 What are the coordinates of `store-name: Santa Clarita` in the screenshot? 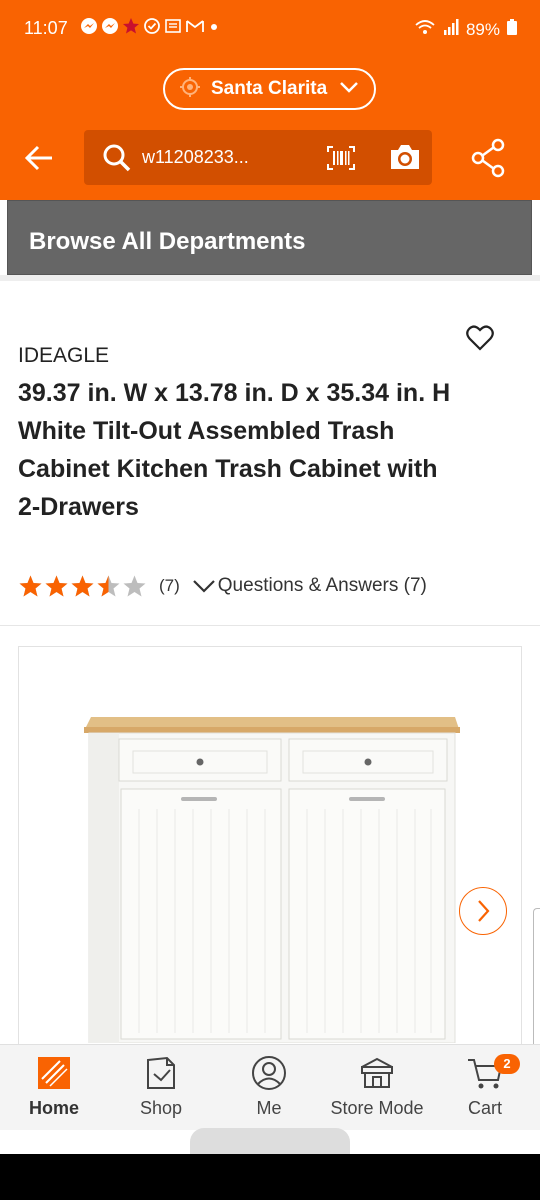 It's located at (269, 88).